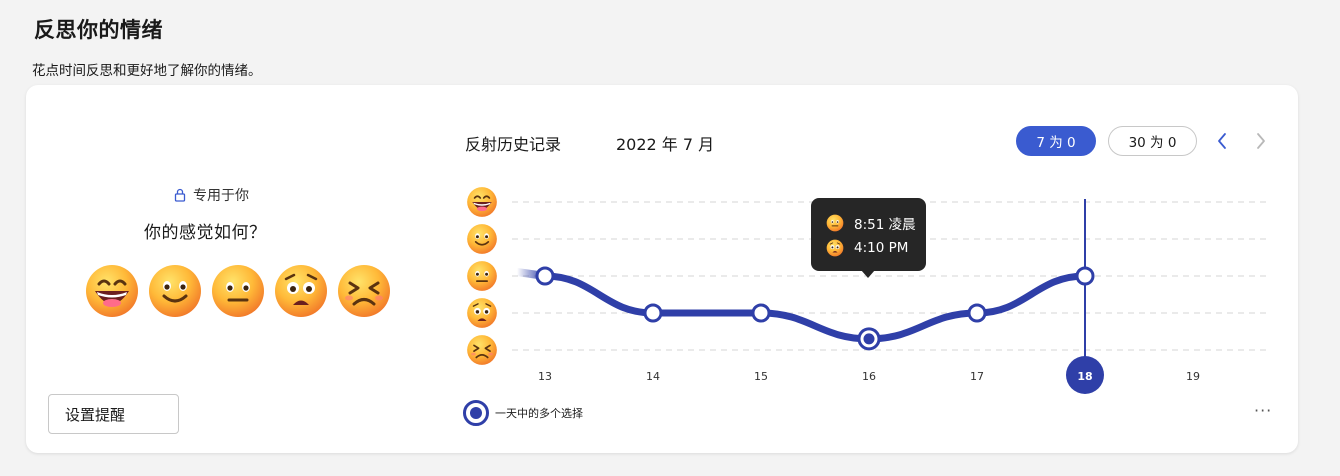  I want to click on neutral-emoji-icon, so click(835, 223).